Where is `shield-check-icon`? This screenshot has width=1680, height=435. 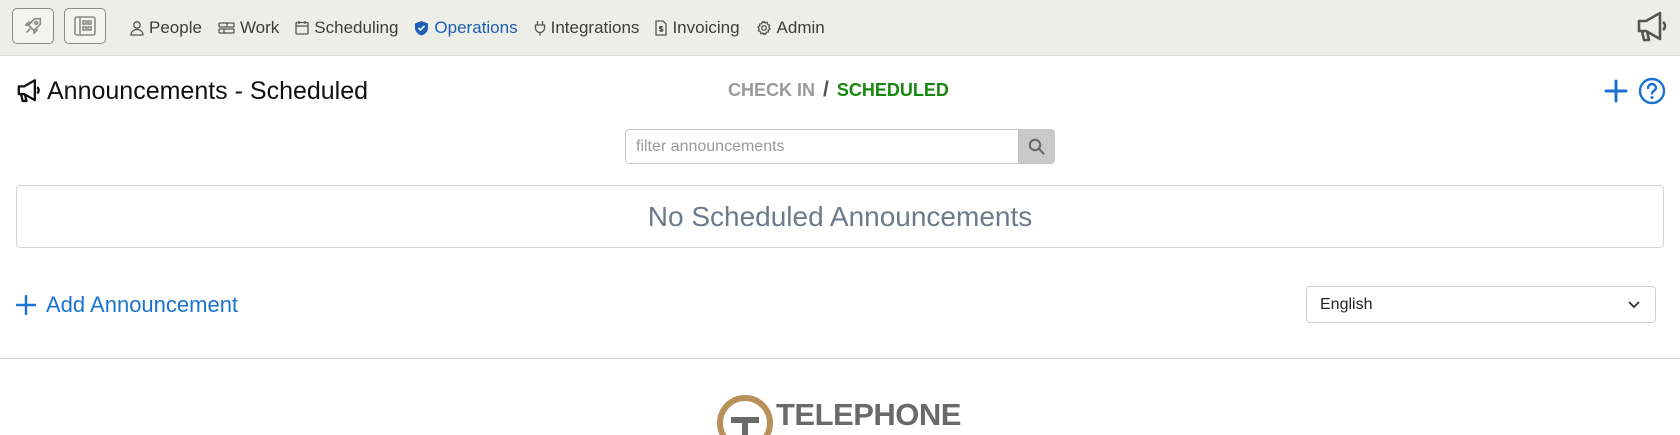
shield-check-icon is located at coordinates (422, 27).